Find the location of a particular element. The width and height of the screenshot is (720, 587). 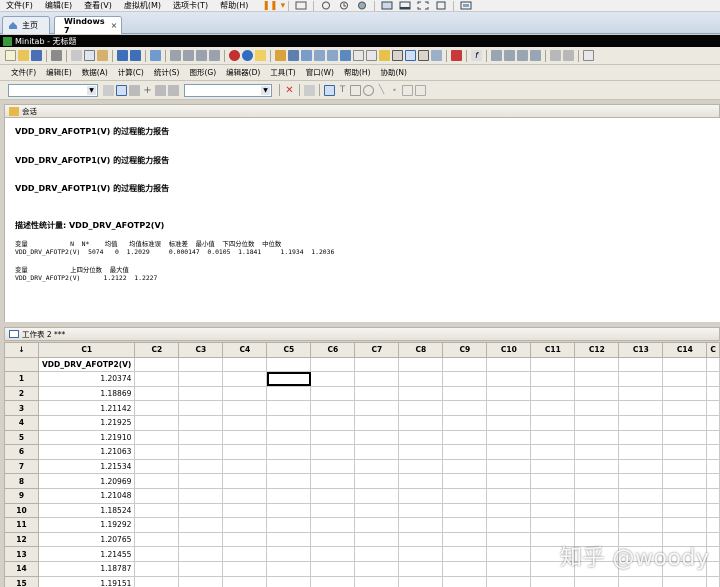

row-number: 13 is located at coordinates (21, 554).